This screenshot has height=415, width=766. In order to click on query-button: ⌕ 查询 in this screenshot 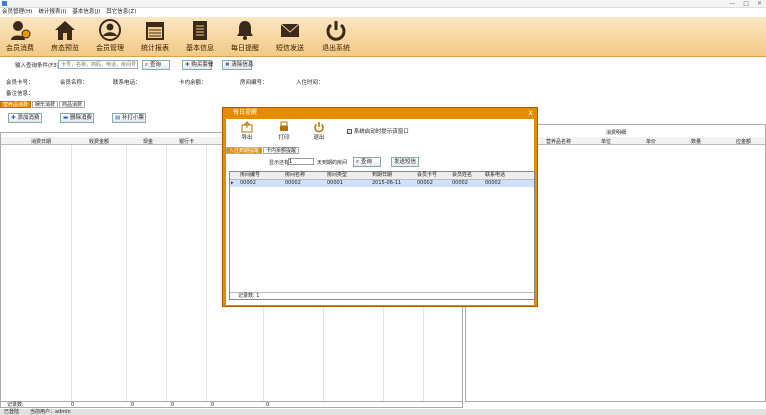, I will do `click(156, 65)`.